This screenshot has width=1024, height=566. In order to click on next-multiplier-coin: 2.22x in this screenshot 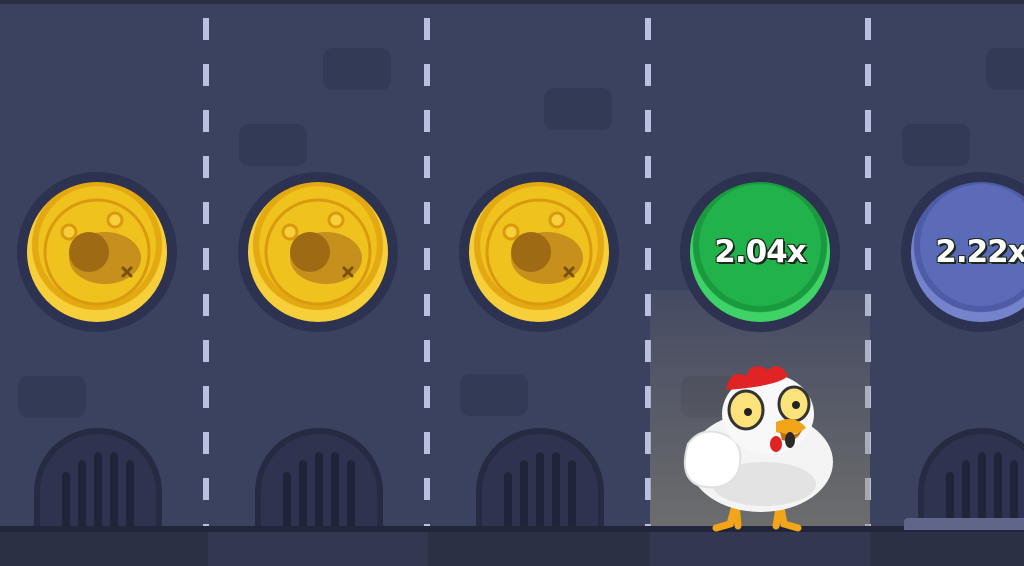, I will do `click(967, 252)`.